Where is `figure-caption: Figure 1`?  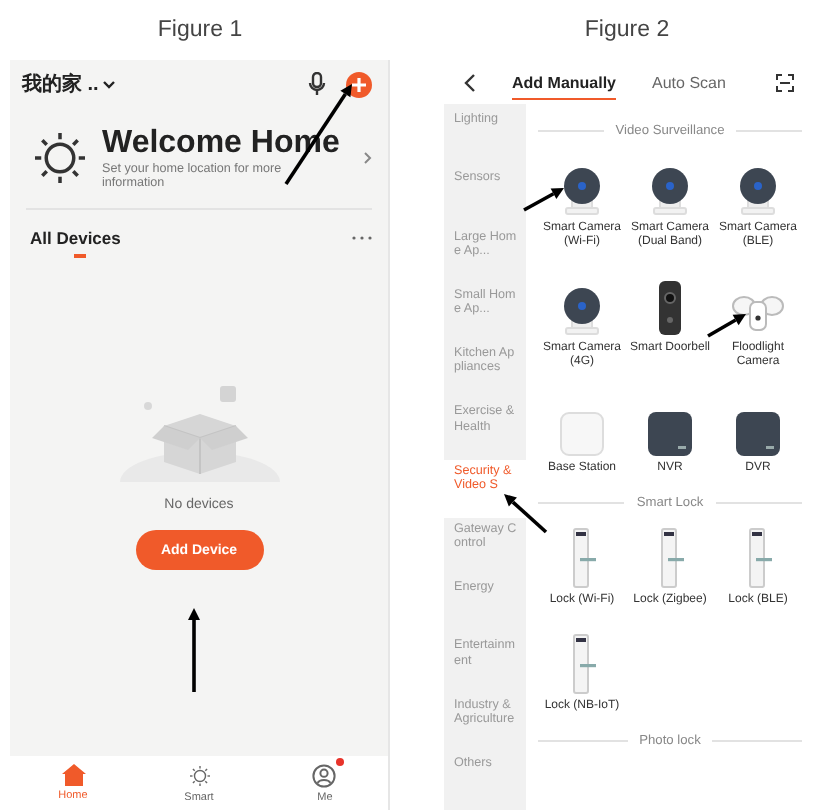
figure-caption: Figure 1 is located at coordinates (200, 31).